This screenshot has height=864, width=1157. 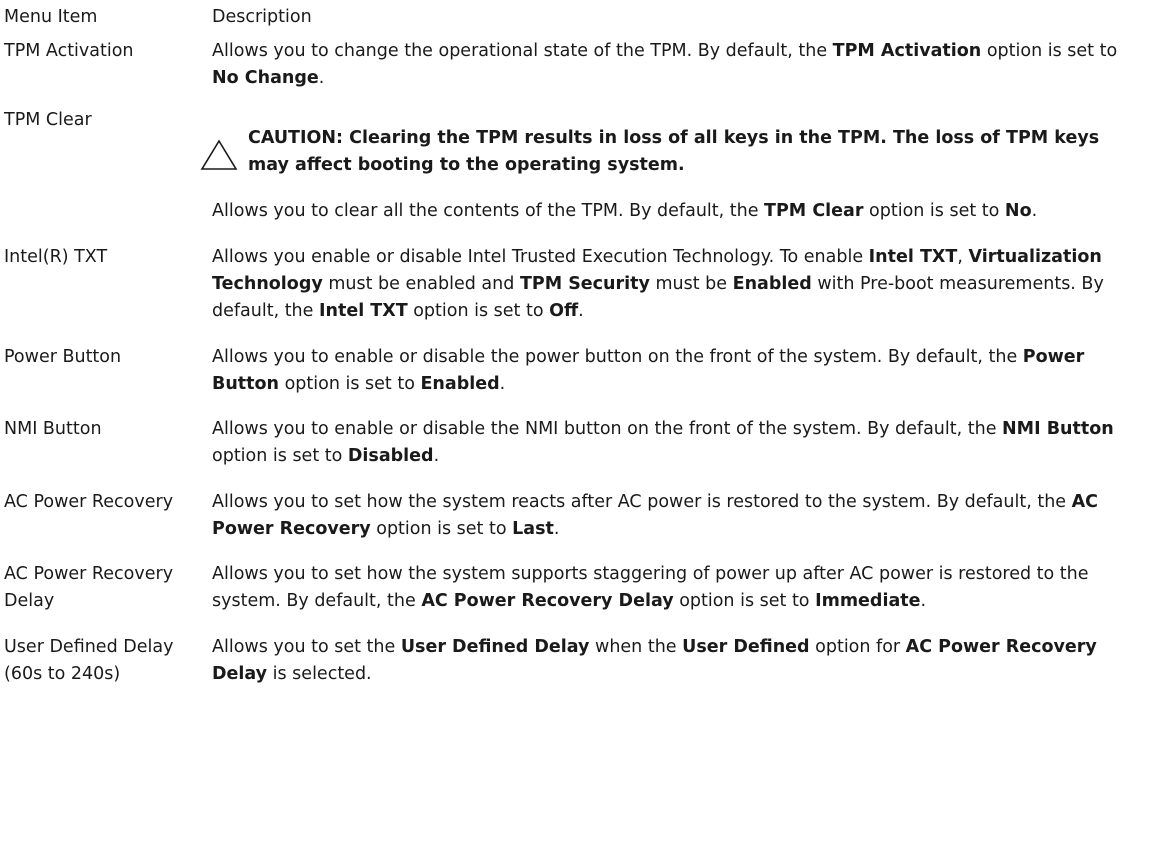 What do you see at coordinates (746, 647) in the screenshot?
I see `option-name: User Defined` at bounding box center [746, 647].